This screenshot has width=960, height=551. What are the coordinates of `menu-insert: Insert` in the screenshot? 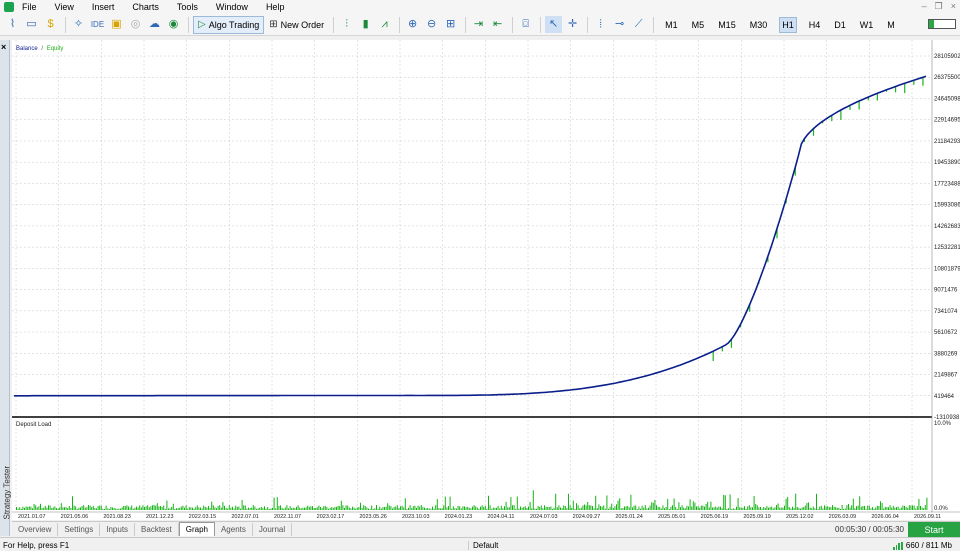 It's located at (103, 7).